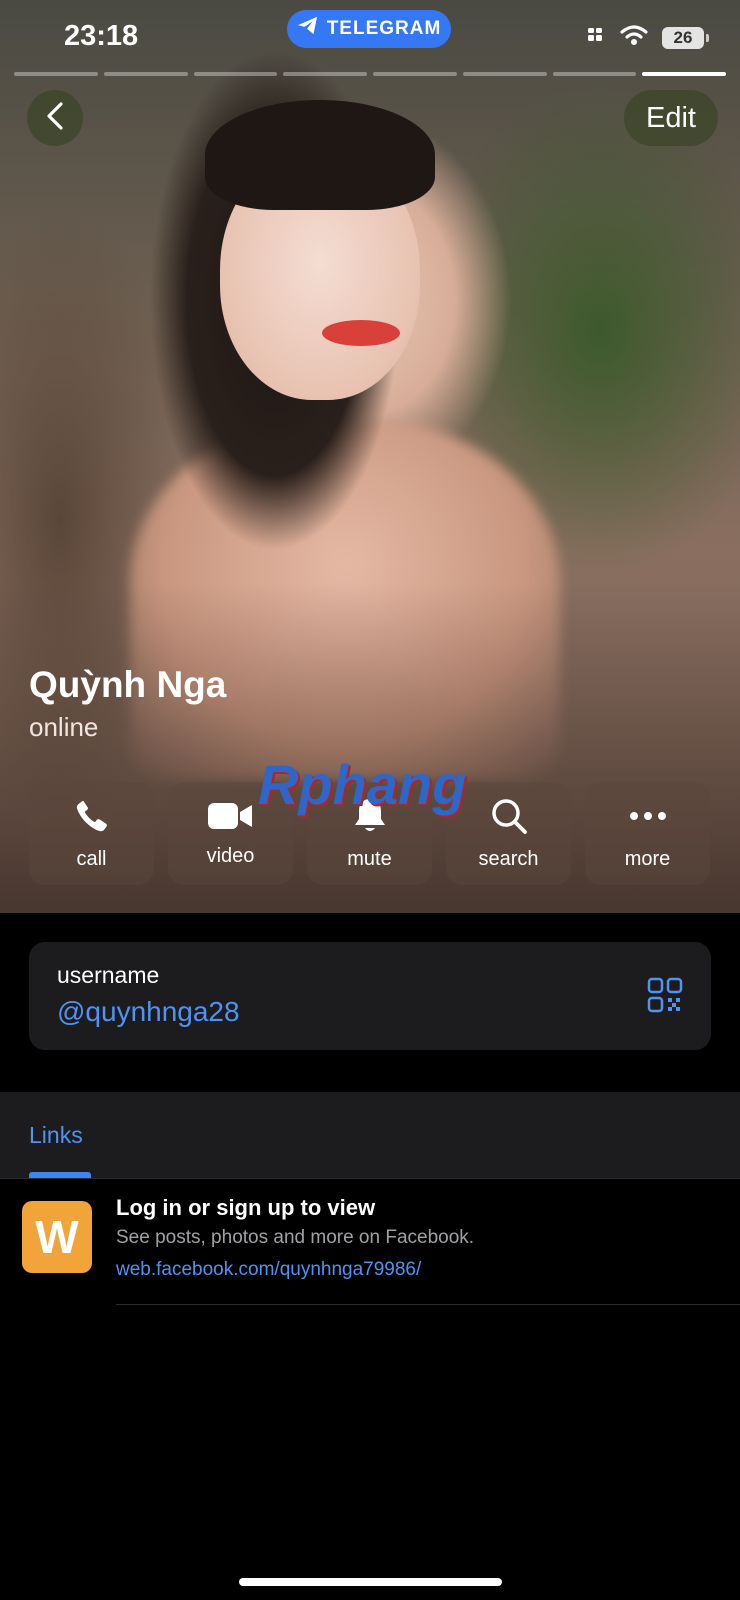 This screenshot has width=740, height=1600. I want to click on status-time: 23:18, so click(101, 36).